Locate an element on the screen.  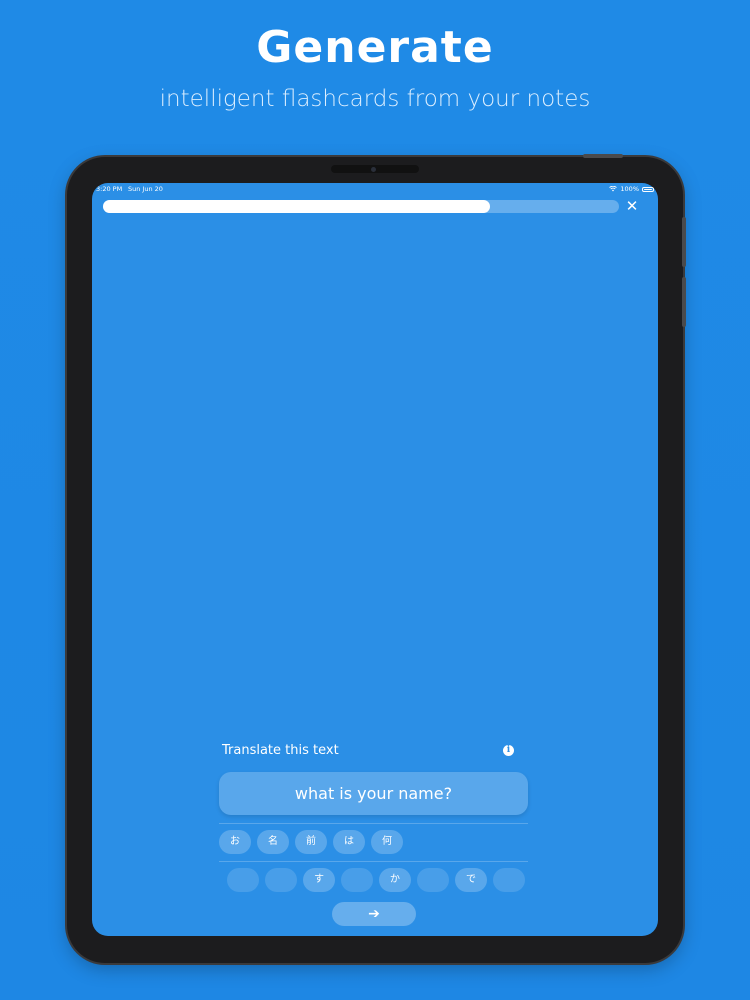
info-icon: i is located at coordinates (508, 750).